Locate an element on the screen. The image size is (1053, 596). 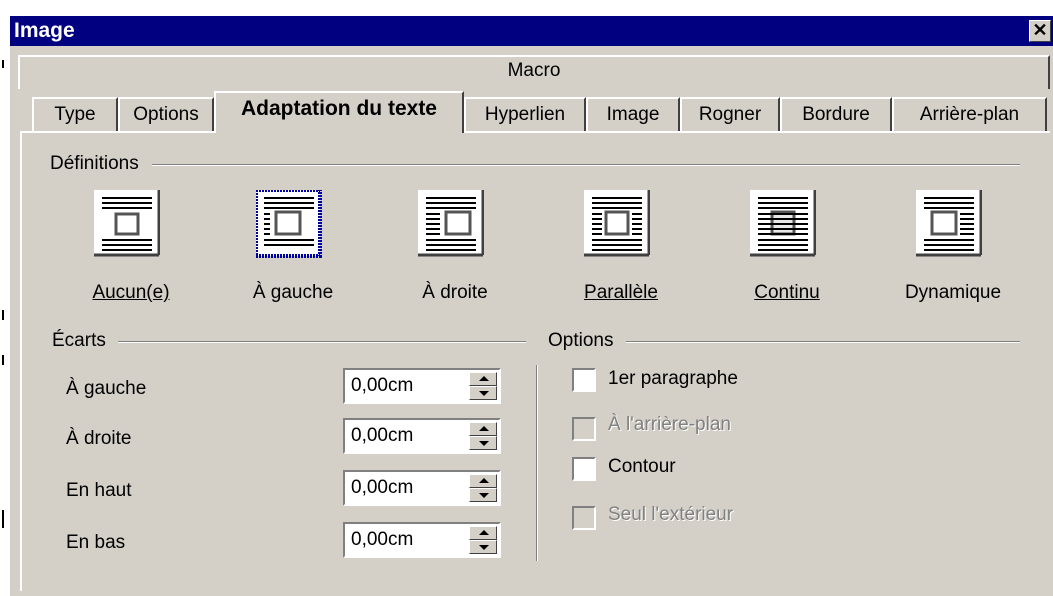
tab-hyperlien: Hyperlien is located at coordinates (525, 114).